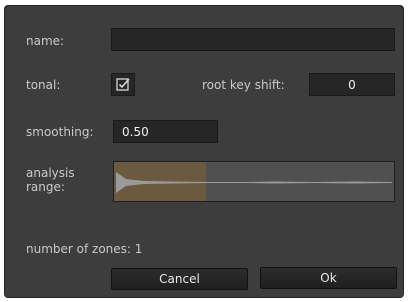 The width and height of the screenshot is (409, 302). I want to click on smoothing-label: smoothing:, so click(60, 132).